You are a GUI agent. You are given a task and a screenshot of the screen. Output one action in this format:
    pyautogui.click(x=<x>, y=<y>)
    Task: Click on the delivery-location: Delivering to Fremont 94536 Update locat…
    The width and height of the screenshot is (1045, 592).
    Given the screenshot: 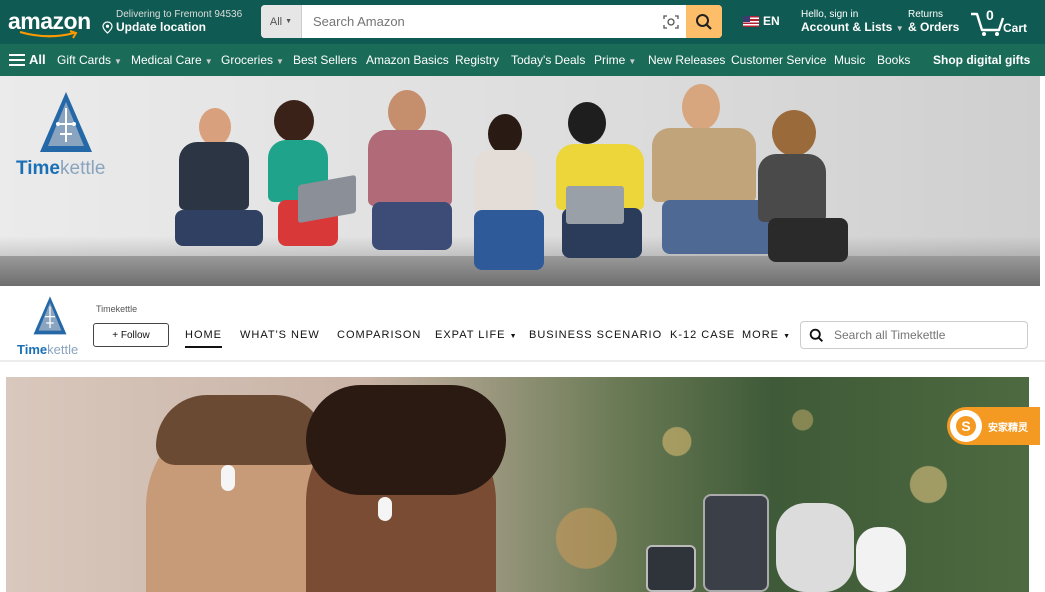 What is the action you would take?
    pyautogui.click(x=177, y=21)
    